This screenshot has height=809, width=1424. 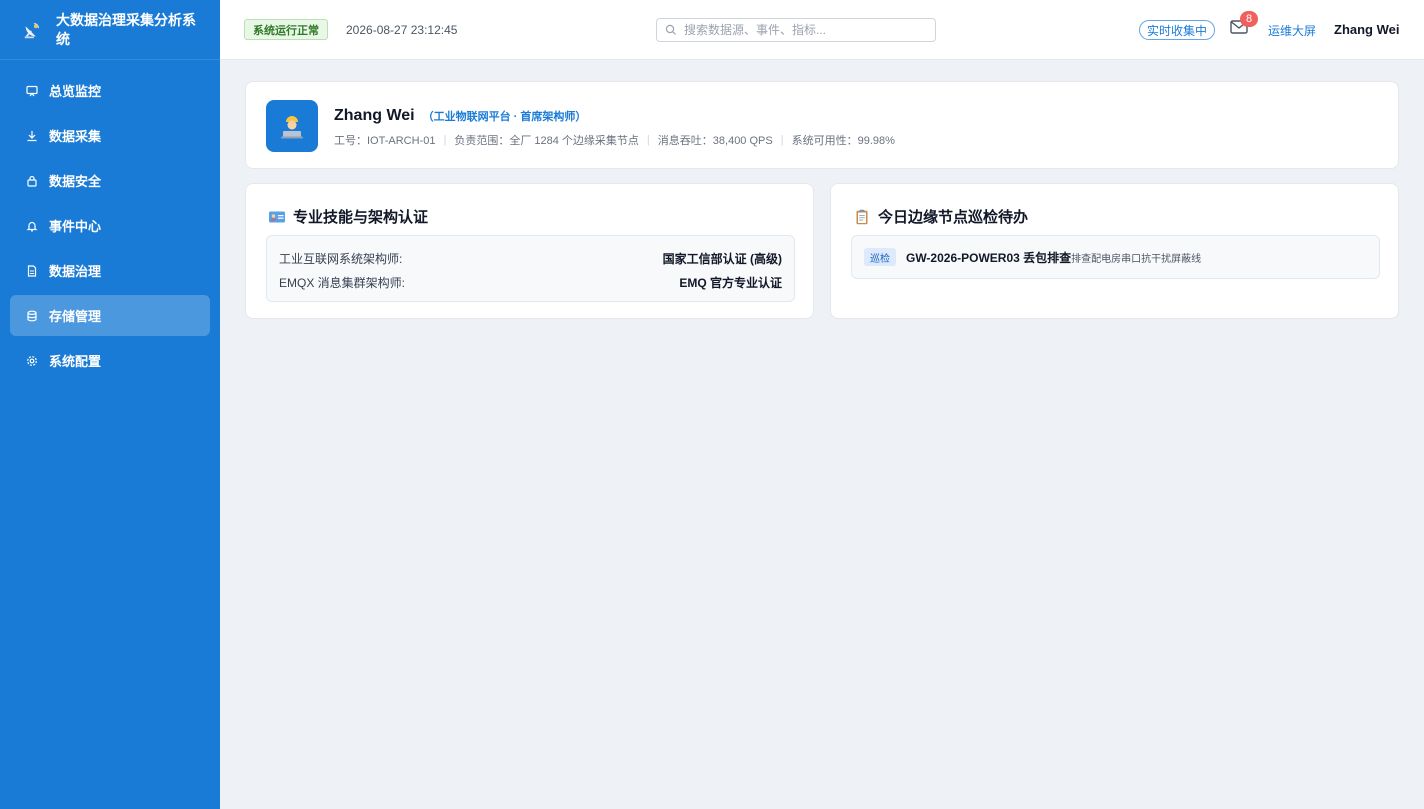 What do you see at coordinates (75, 316) in the screenshot?
I see `sidebar-item-label: 存储管理` at bounding box center [75, 316].